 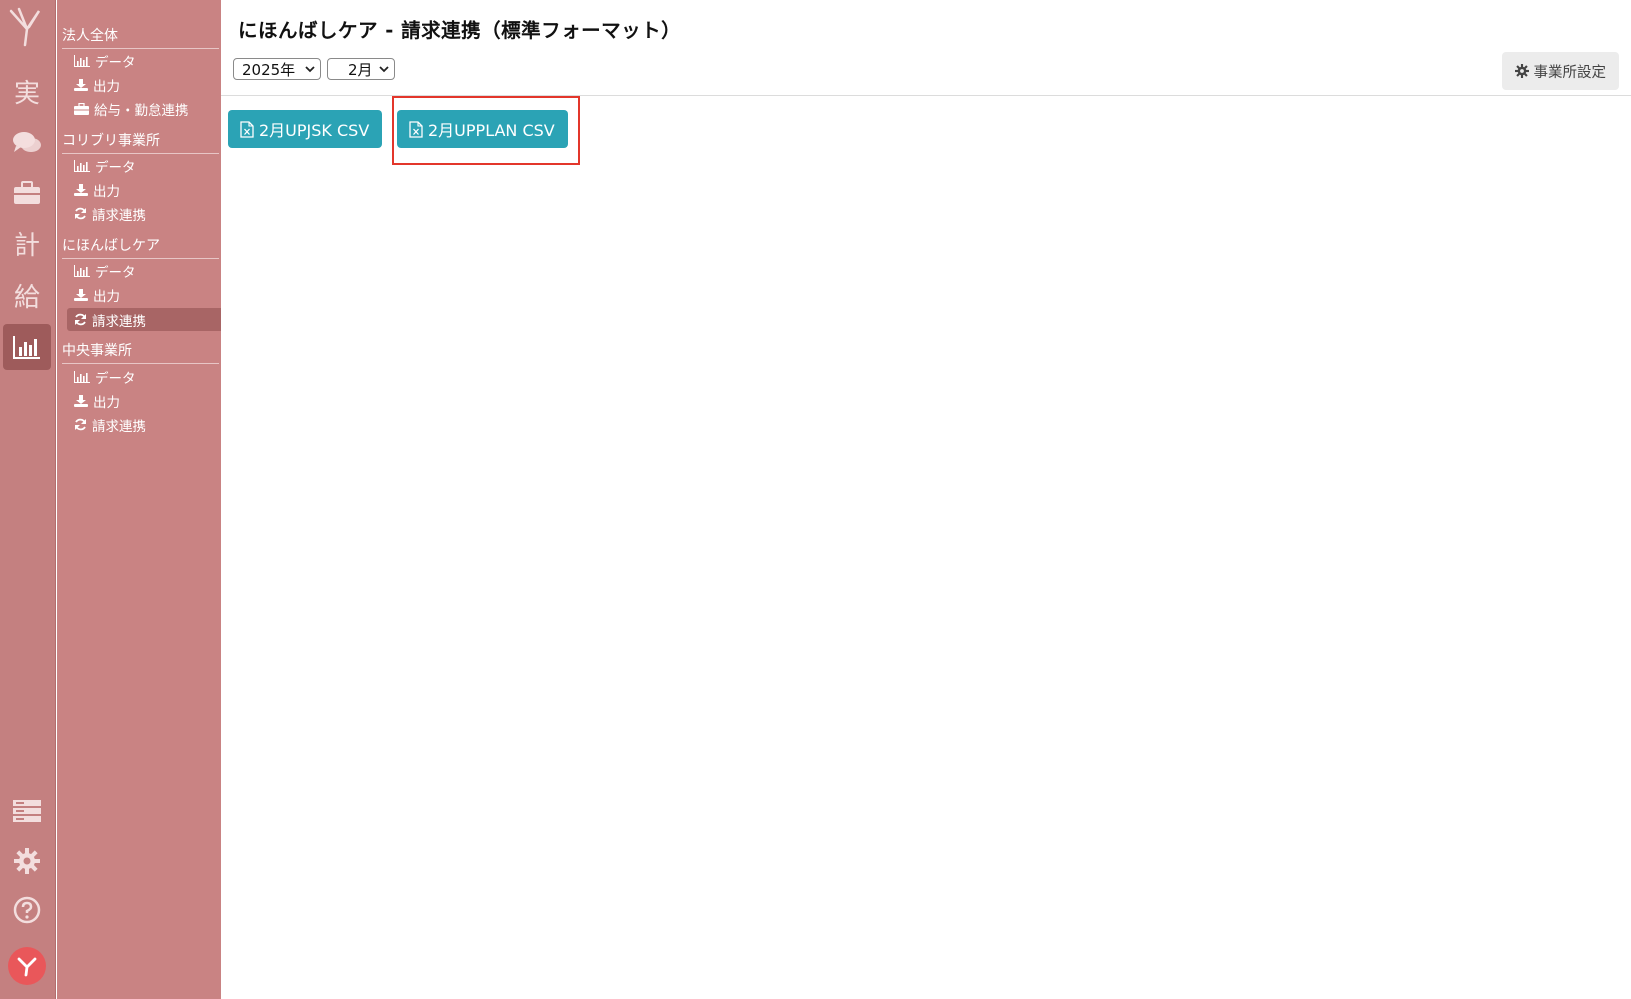 I want to click on rail-kyuyo-label: 給, so click(x=26, y=297).